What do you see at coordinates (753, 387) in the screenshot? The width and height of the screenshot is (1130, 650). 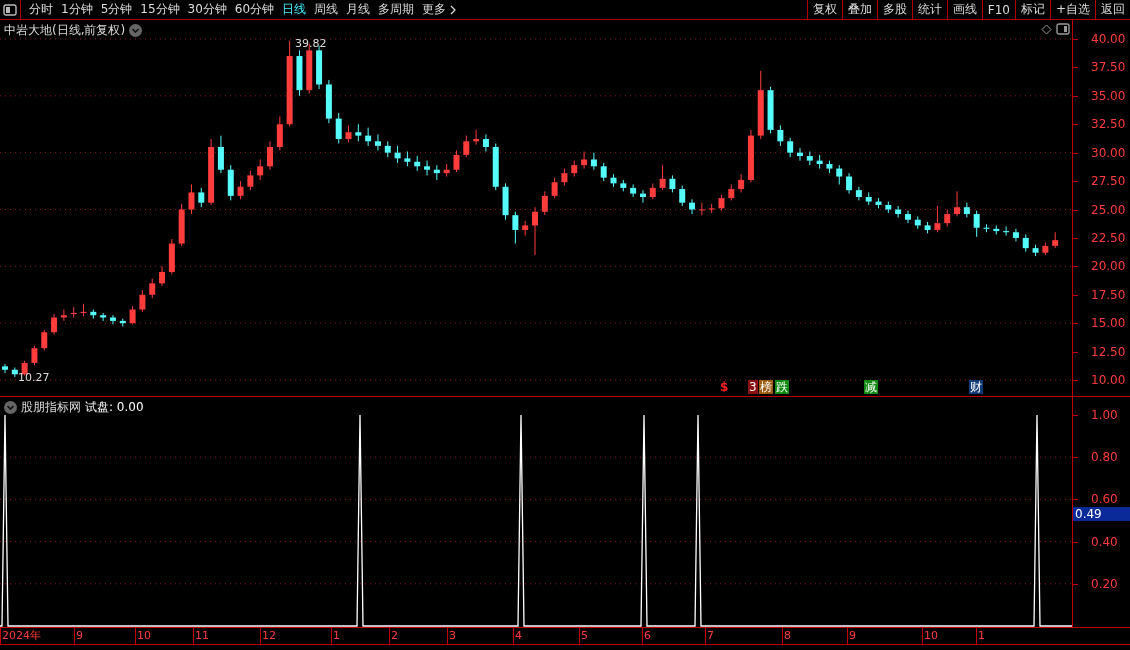 I see `event-tag: 3` at bounding box center [753, 387].